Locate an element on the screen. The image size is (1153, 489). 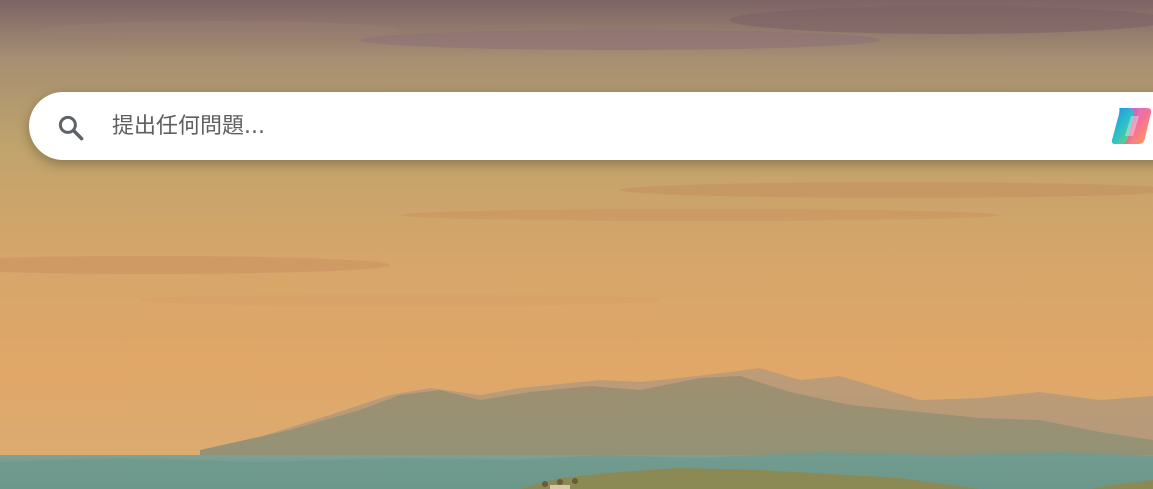
search-bar is located at coordinates (591, 126).